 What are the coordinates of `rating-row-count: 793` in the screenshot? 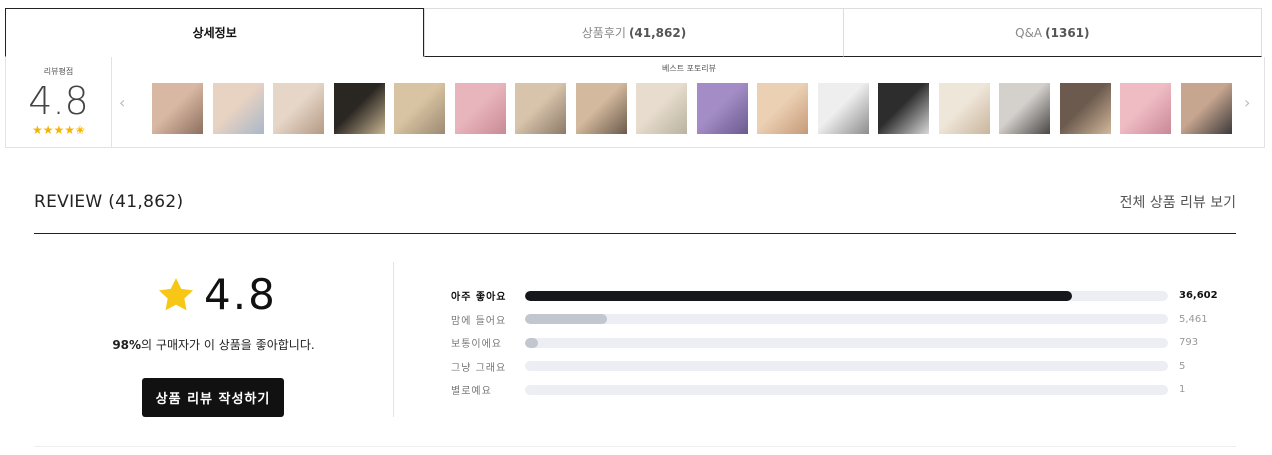 It's located at (1189, 343).